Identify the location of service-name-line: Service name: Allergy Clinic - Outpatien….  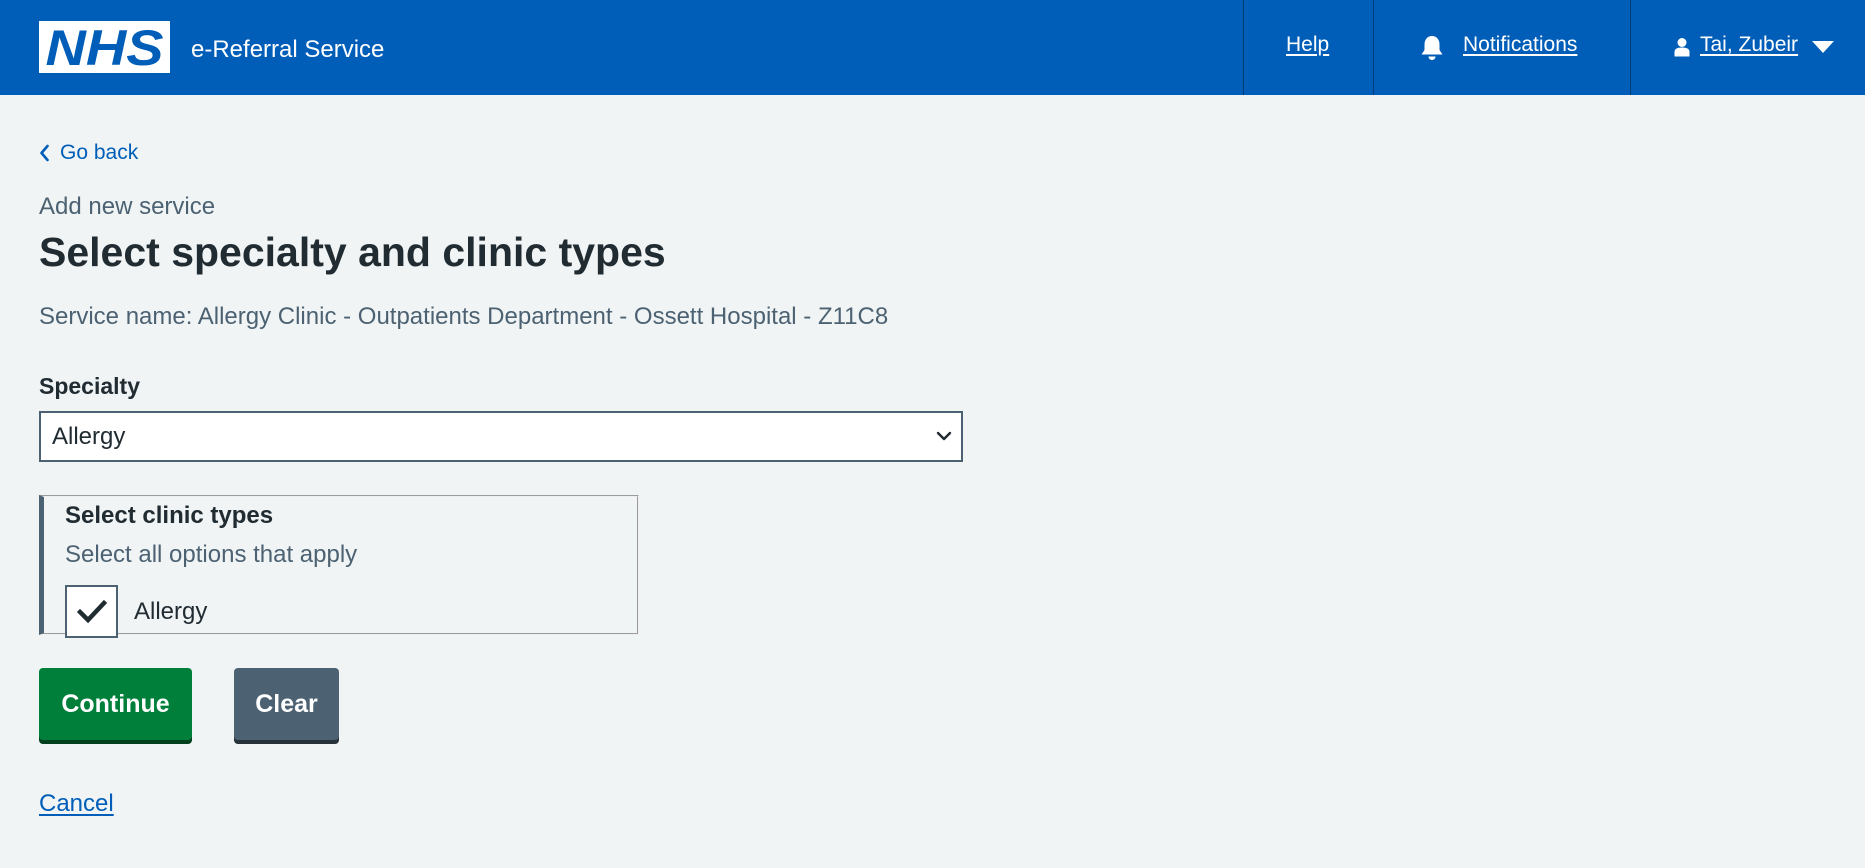
(464, 316).